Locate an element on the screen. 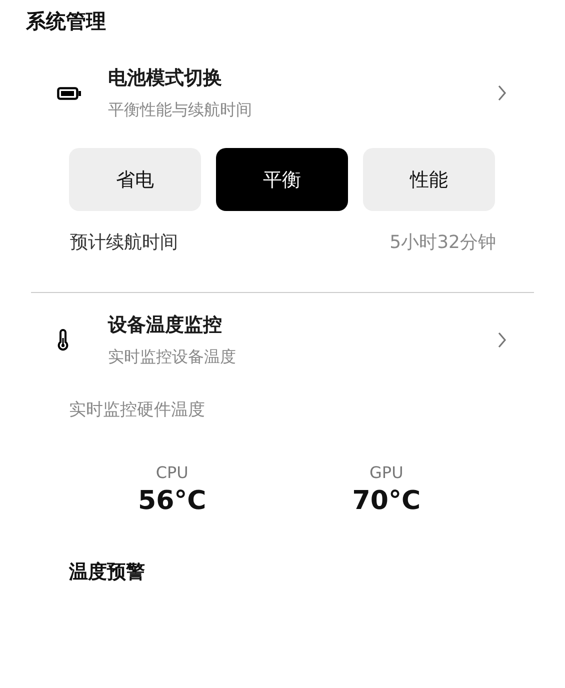 The height and width of the screenshot is (688, 565). battery-icon is located at coordinates (69, 93).